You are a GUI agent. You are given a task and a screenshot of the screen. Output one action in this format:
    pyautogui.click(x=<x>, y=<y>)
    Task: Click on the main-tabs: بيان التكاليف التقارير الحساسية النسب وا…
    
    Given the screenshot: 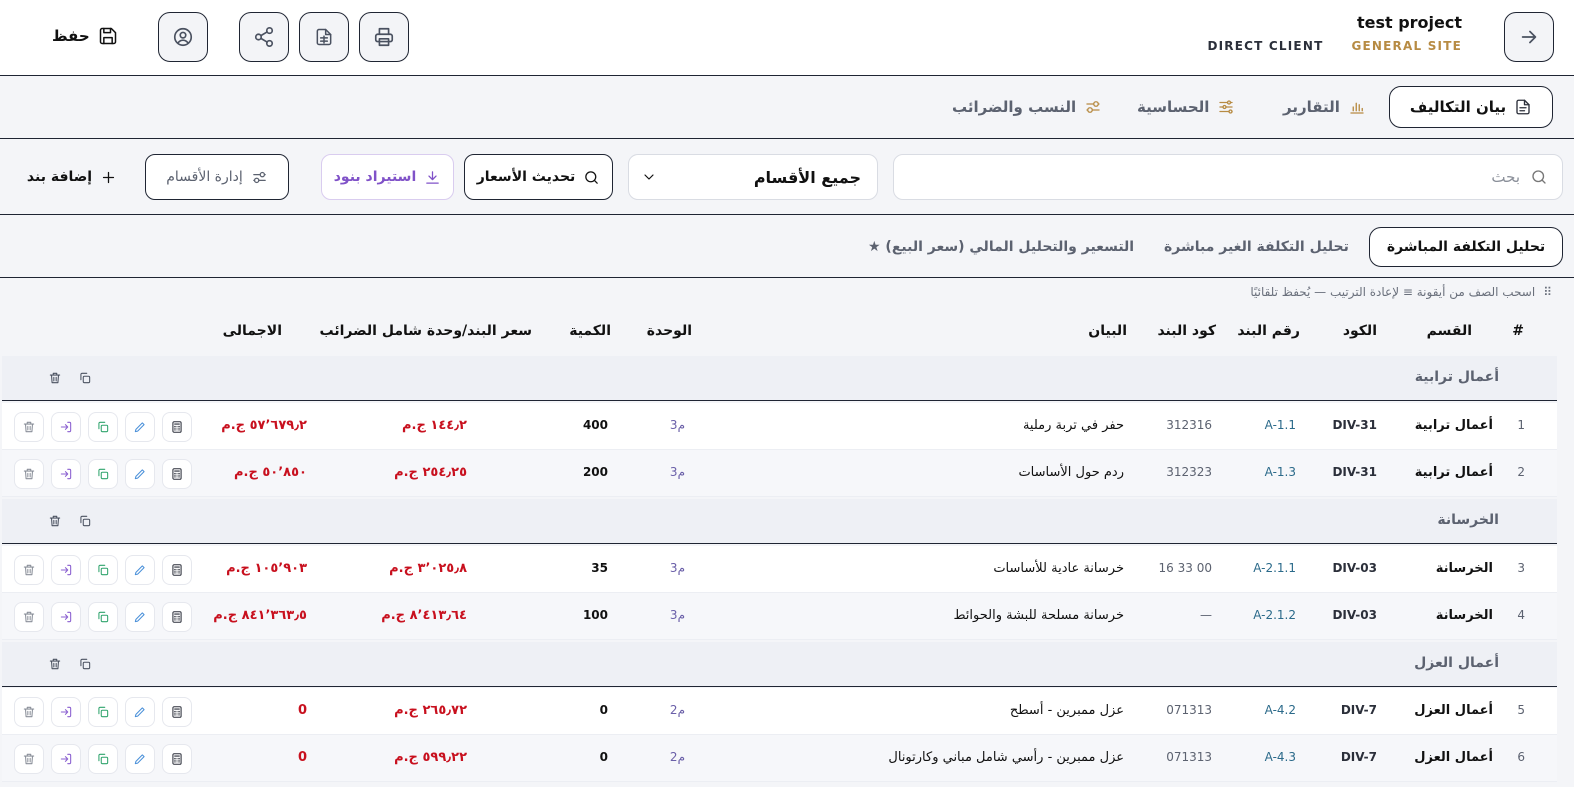 What is the action you would take?
    pyautogui.click(x=787, y=108)
    